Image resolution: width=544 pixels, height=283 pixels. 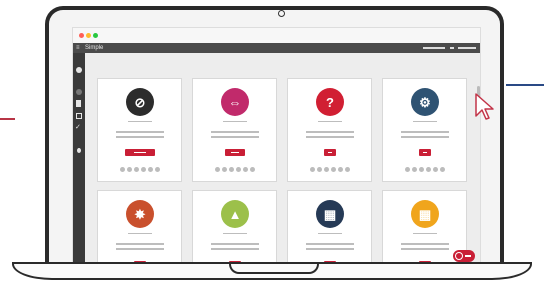 I want to click on toggle-knob, so click(x=459, y=256).